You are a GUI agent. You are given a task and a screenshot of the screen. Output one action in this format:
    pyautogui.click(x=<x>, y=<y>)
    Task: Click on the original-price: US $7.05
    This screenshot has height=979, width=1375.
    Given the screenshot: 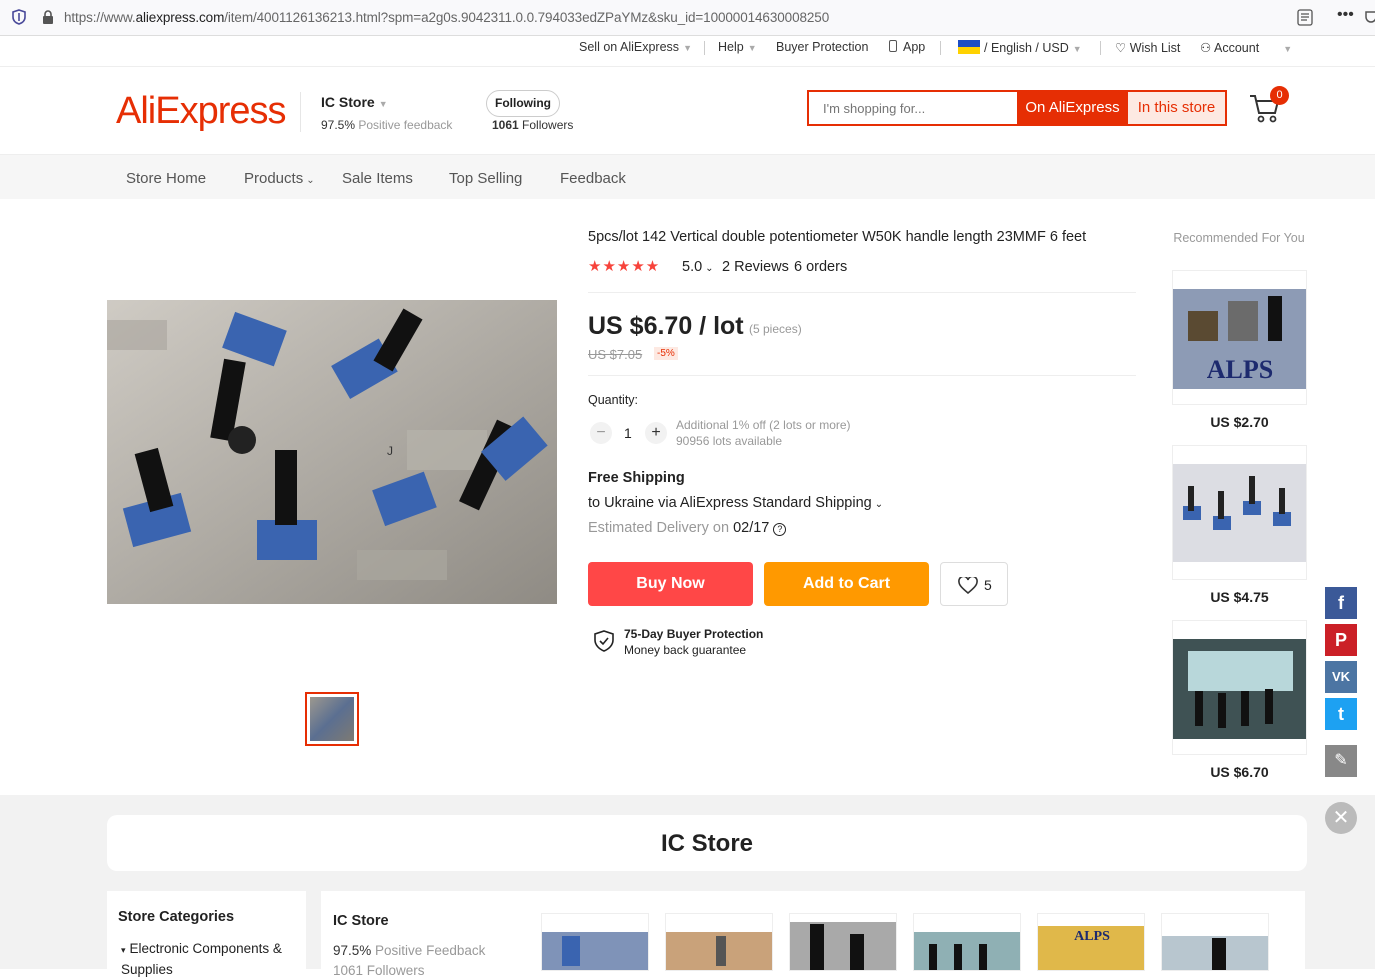 What is the action you would take?
    pyautogui.click(x=615, y=354)
    